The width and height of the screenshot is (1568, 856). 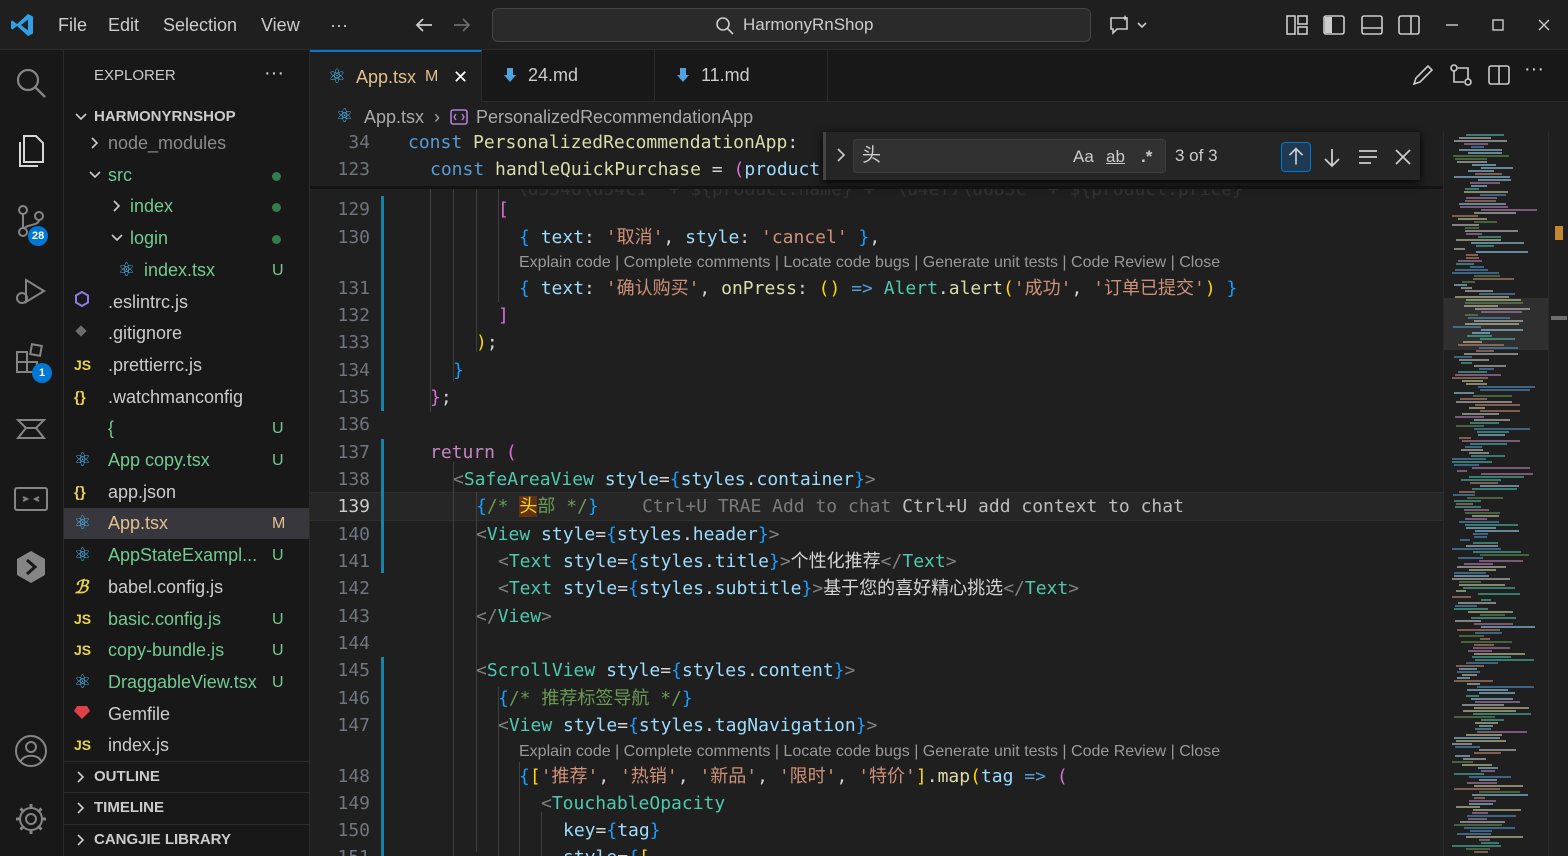 What do you see at coordinates (741, 76) in the screenshot?
I see `tab-11-md: 11.md` at bounding box center [741, 76].